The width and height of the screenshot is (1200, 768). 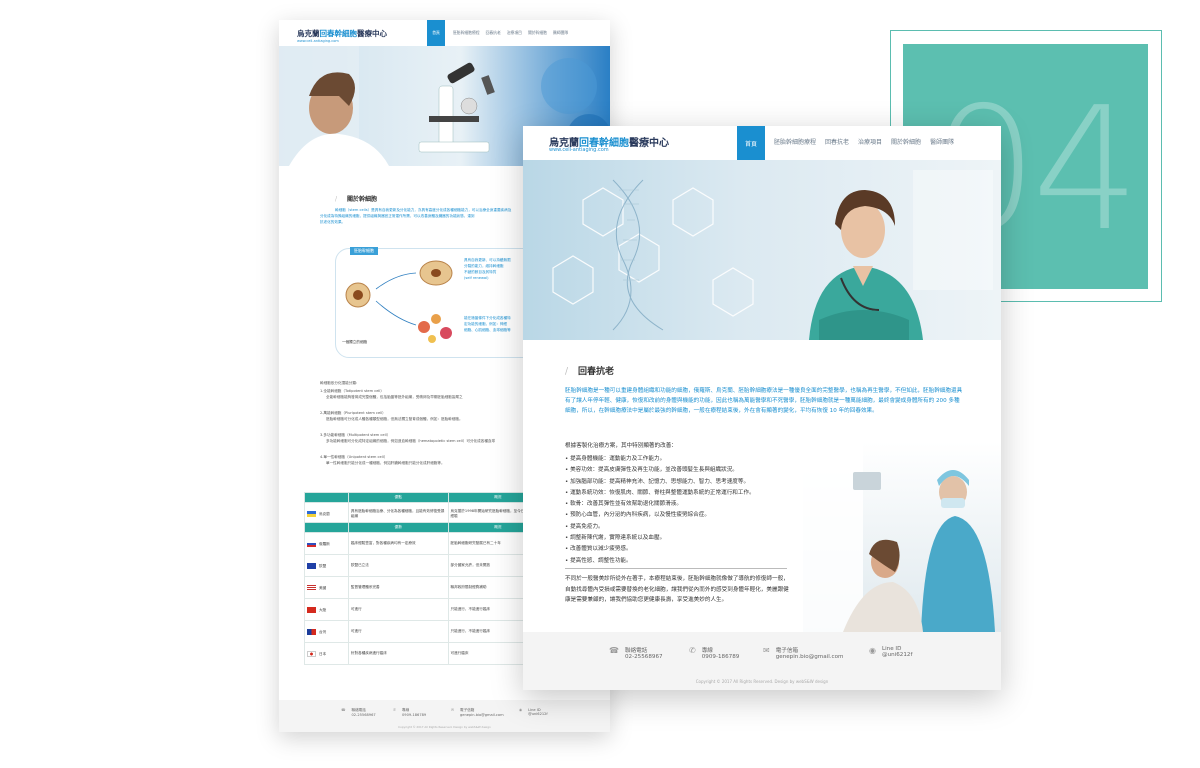 What do you see at coordinates (311, 609) in the screenshot?
I see `flag-china-icon` at bounding box center [311, 609].